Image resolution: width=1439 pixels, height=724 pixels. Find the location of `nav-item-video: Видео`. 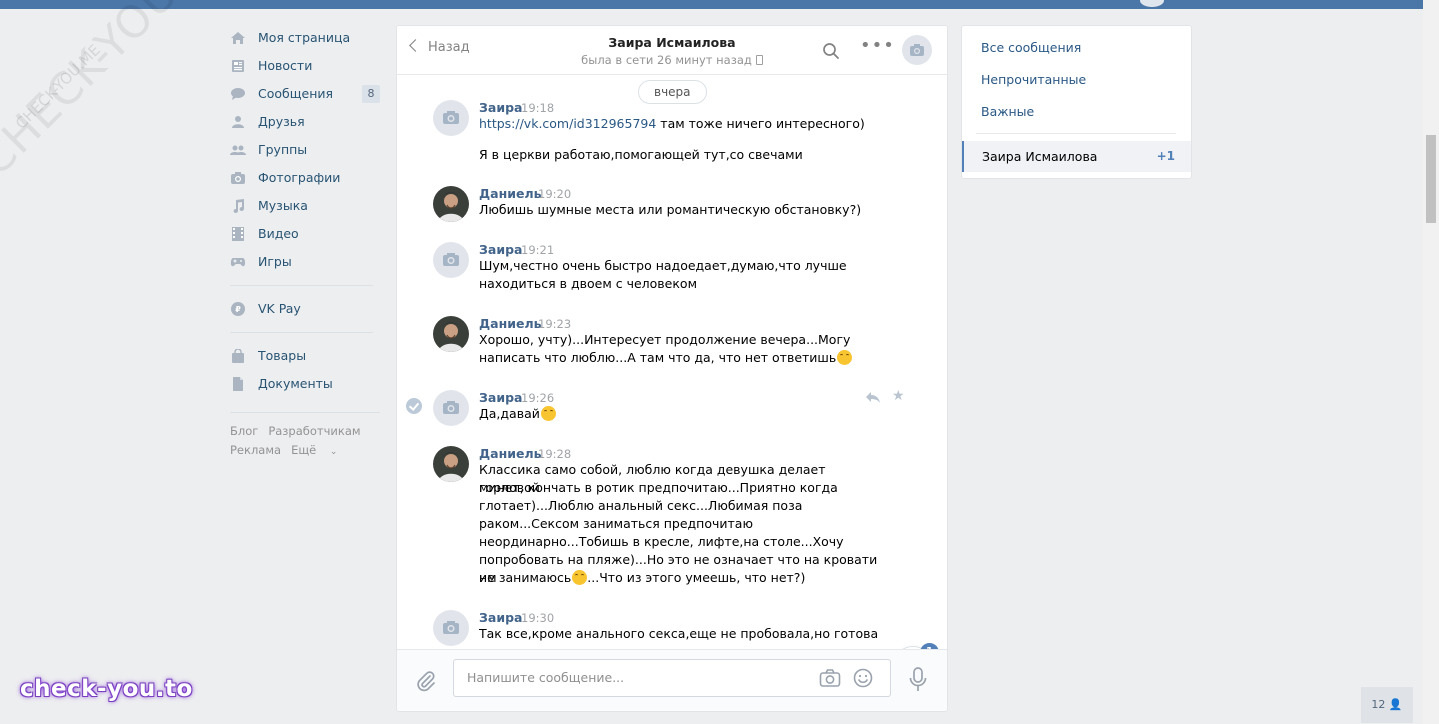

nav-item-video: Видео is located at coordinates (305, 234).